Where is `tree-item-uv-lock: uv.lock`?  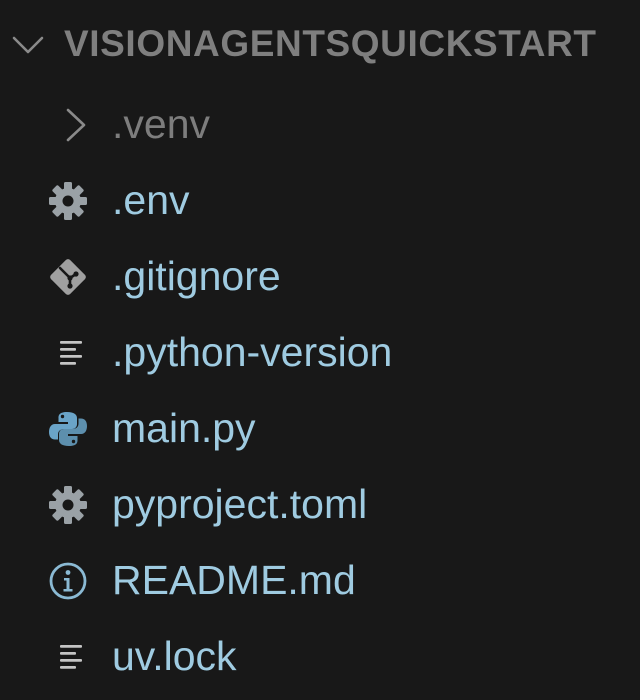
tree-item-uv-lock: uv.lock is located at coordinates (320, 656).